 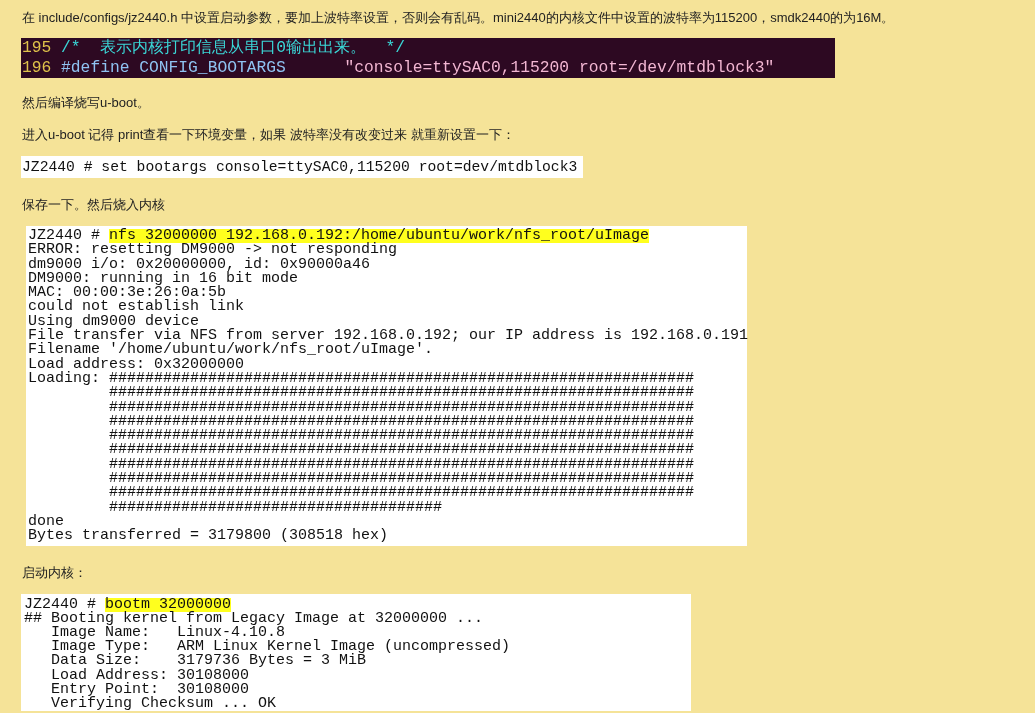 What do you see at coordinates (150, 675) in the screenshot?
I see `terminal-line: Load Address: 30108000` at bounding box center [150, 675].